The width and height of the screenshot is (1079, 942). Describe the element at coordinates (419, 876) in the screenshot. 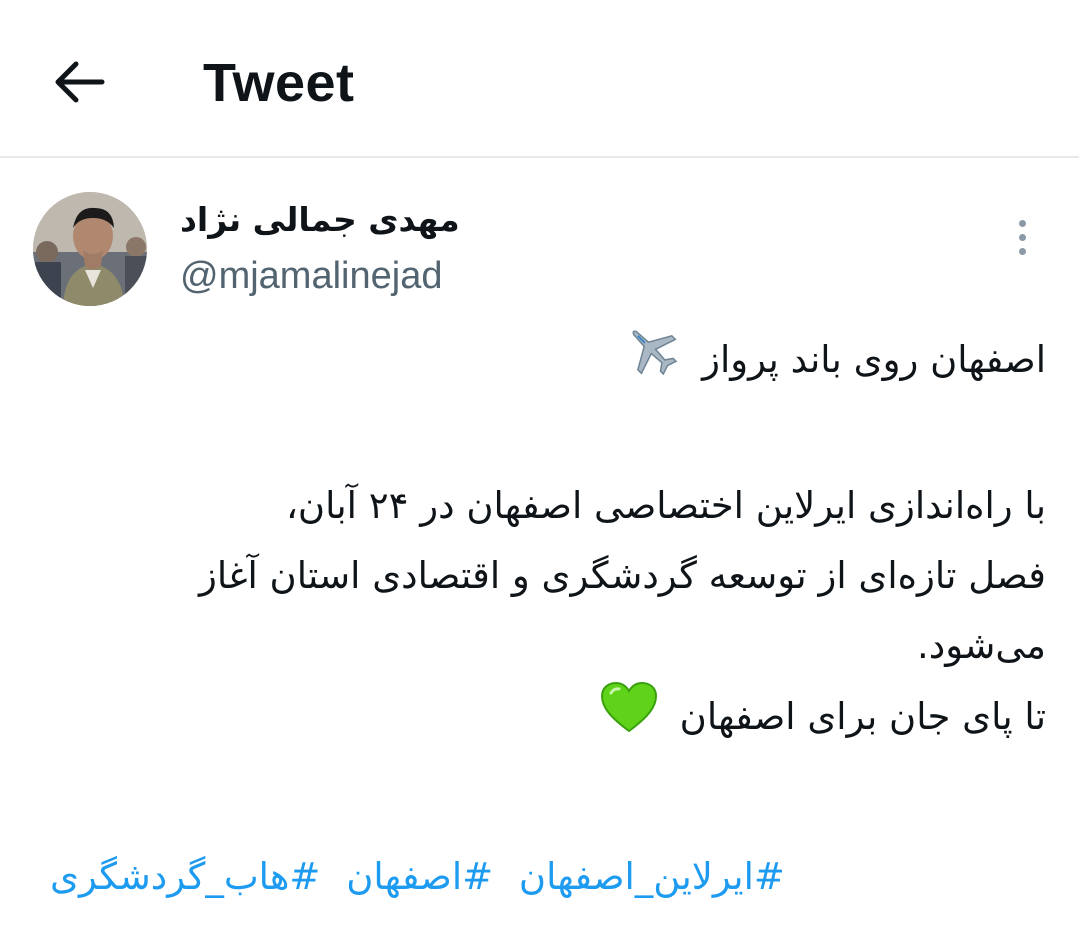

I see `hashtag-link: #اصفهان` at that location.